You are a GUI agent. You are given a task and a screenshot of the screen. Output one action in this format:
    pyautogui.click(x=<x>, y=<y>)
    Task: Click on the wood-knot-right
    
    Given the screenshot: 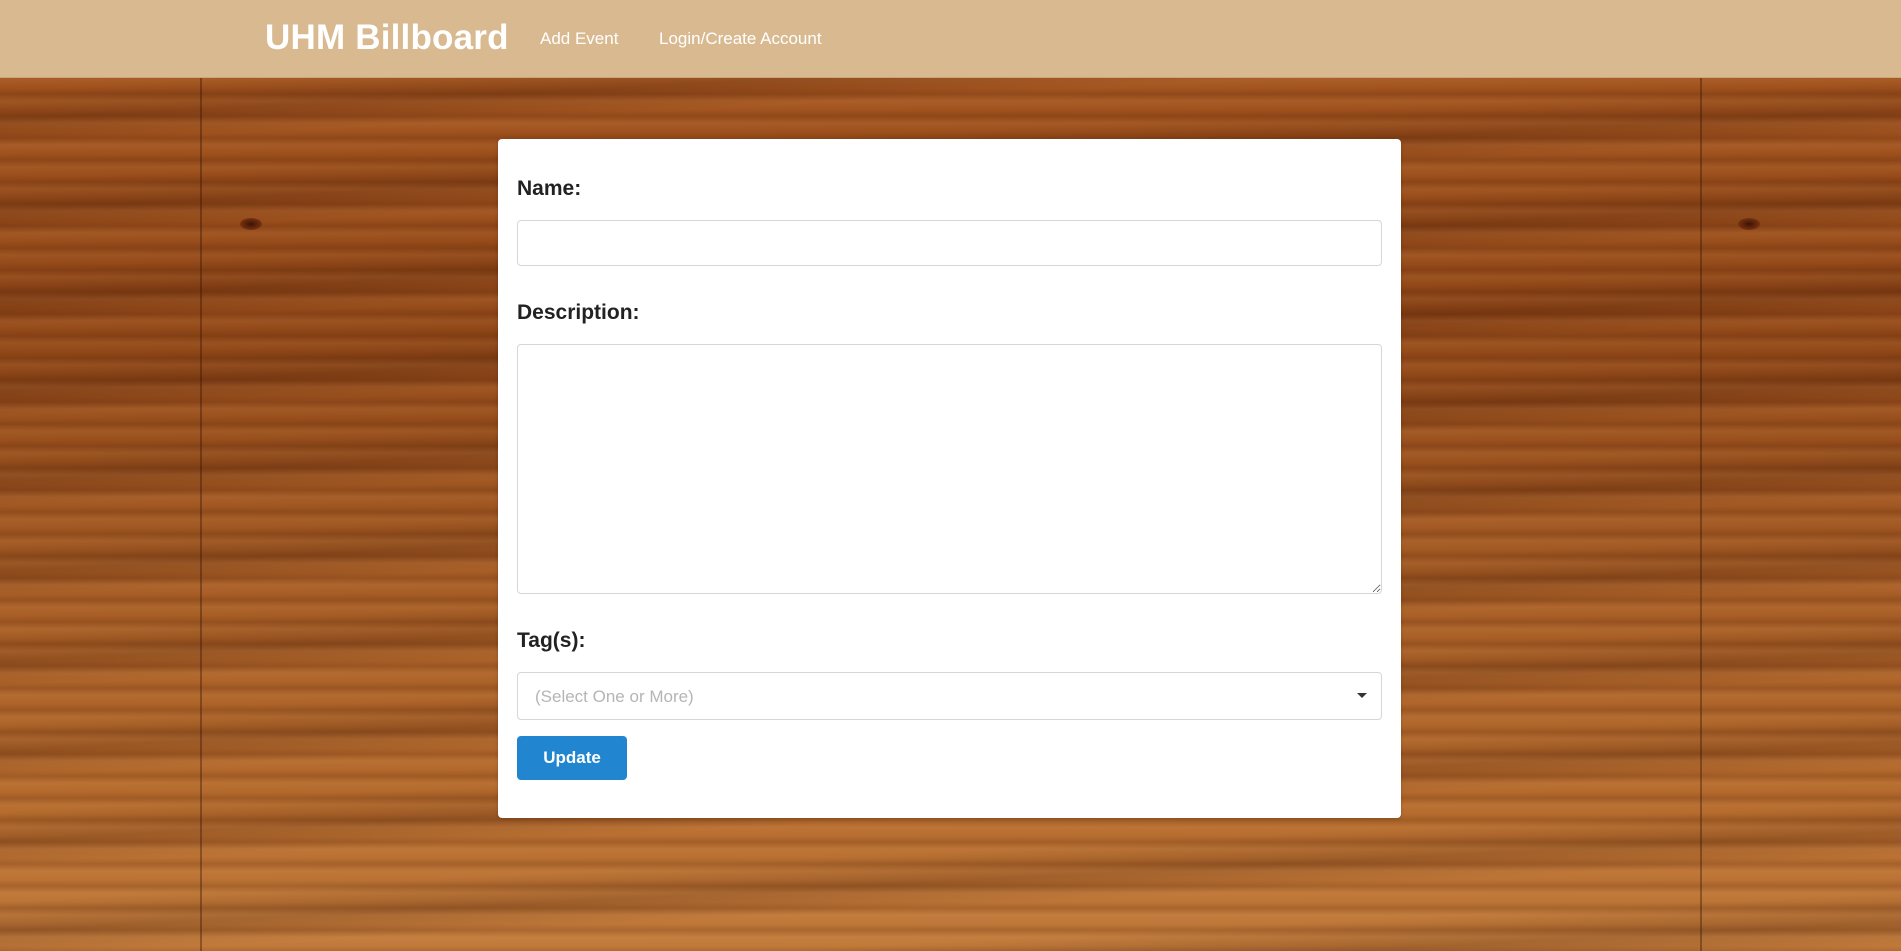 What is the action you would take?
    pyautogui.click(x=1749, y=224)
    